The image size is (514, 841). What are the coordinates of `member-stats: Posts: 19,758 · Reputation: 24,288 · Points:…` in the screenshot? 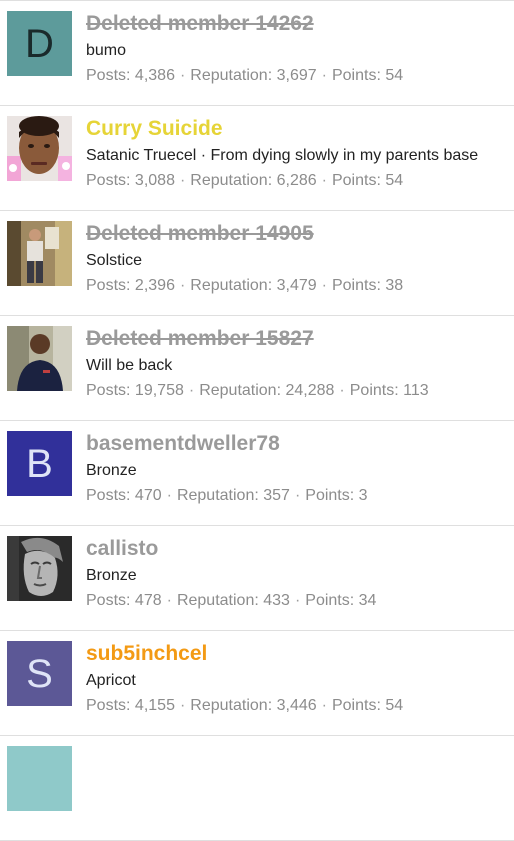 It's located at (300, 391).